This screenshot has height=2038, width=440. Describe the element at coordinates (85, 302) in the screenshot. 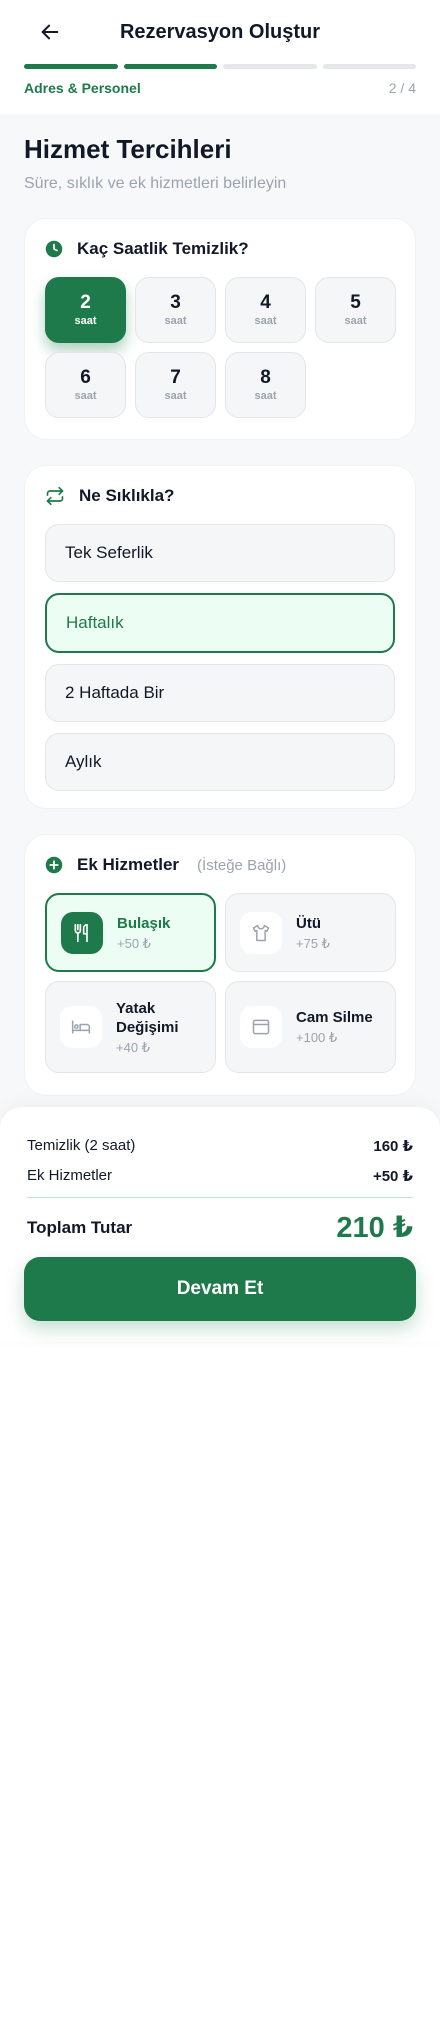

I see `hour-value: 2` at that location.